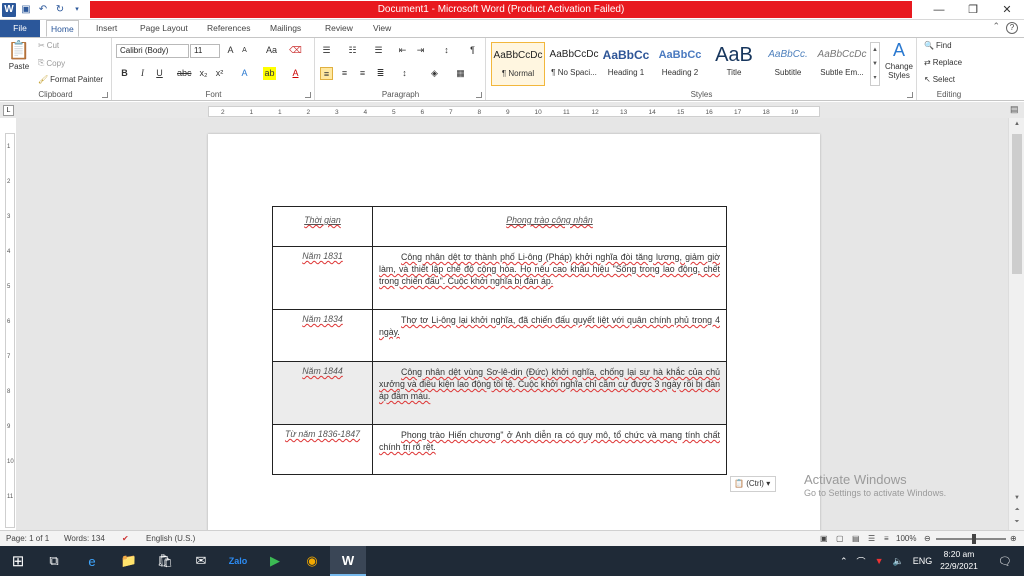 Image resolution: width=1024 pixels, height=576 pixels. I want to click on style-heading-2: AaBbCc Heading 2, so click(680, 64).